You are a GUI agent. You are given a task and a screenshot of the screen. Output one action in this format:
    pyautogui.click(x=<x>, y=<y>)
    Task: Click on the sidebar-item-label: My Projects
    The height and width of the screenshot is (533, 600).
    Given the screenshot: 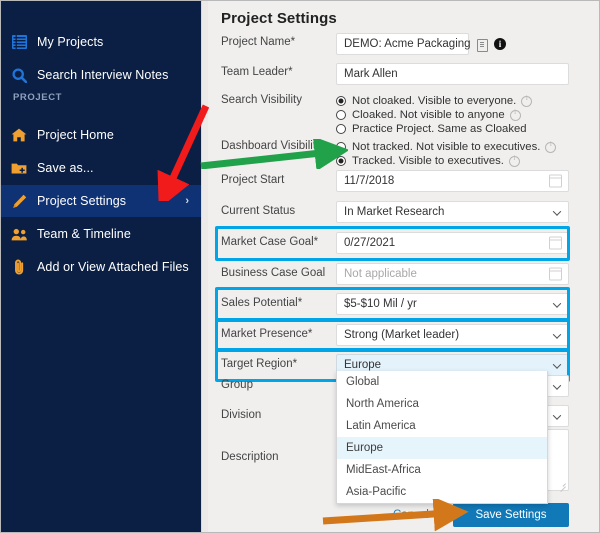 What is the action you would take?
    pyautogui.click(x=70, y=42)
    